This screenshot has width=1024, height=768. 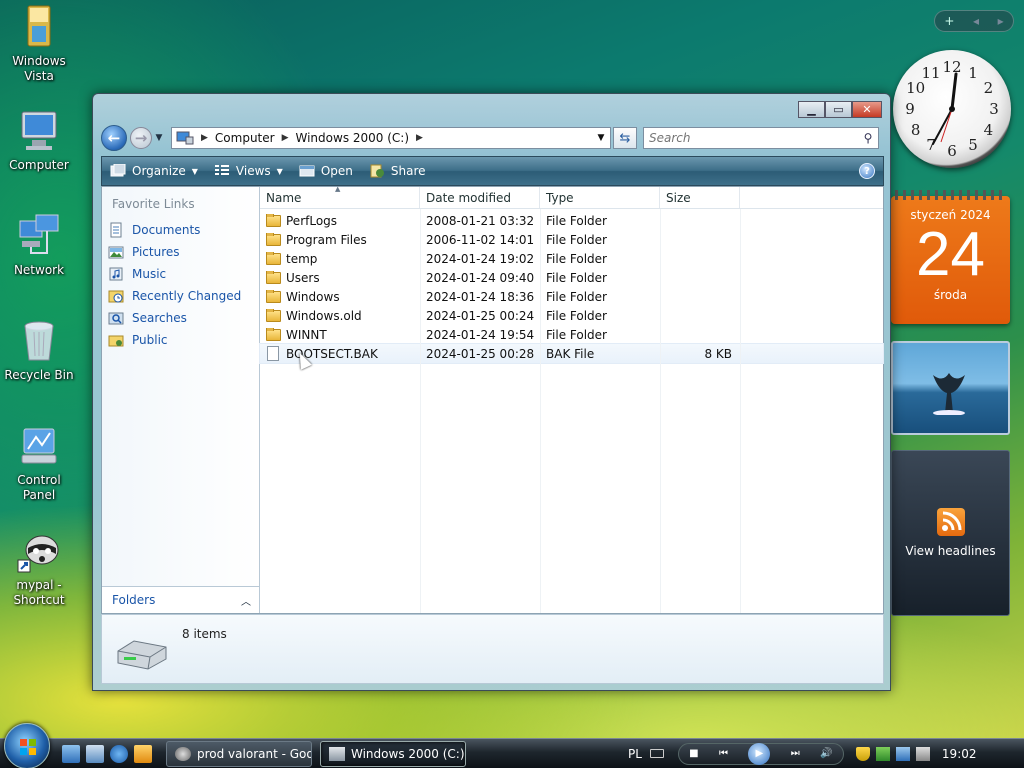 What do you see at coordinates (116, 318) in the screenshot?
I see `searches-icon` at bounding box center [116, 318].